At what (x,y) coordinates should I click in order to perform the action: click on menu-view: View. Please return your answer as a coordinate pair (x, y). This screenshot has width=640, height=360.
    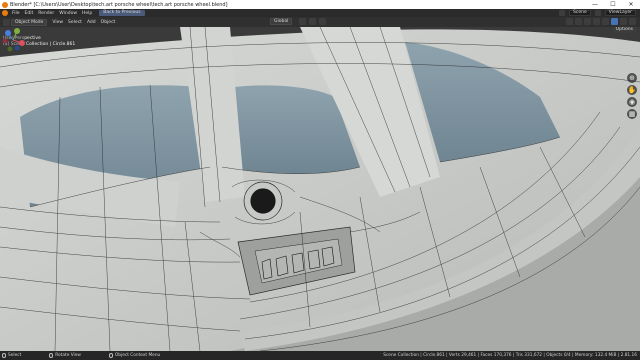
    Looking at the image, I should click on (57, 22).